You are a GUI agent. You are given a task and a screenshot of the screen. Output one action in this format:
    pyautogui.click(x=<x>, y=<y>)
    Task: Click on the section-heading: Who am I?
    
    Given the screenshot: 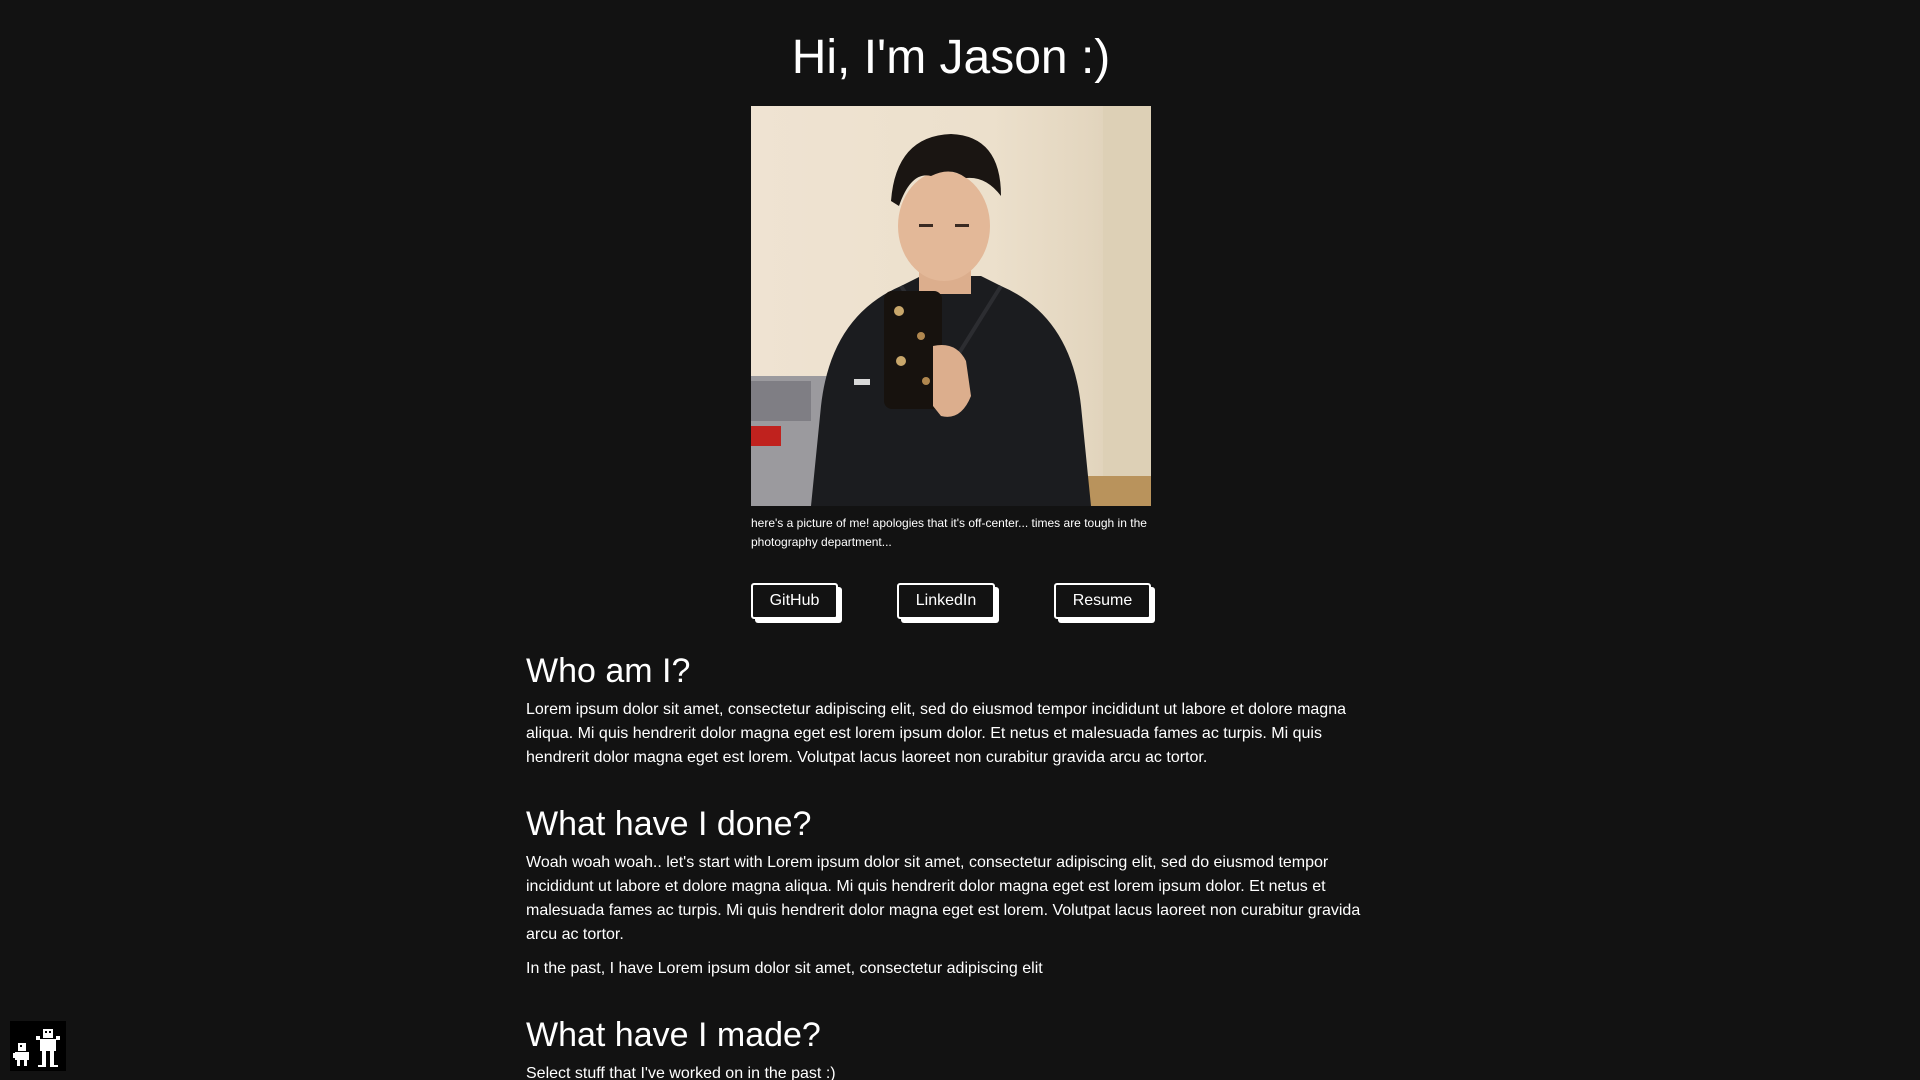 What is the action you would take?
    pyautogui.click(x=608, y=671)
    